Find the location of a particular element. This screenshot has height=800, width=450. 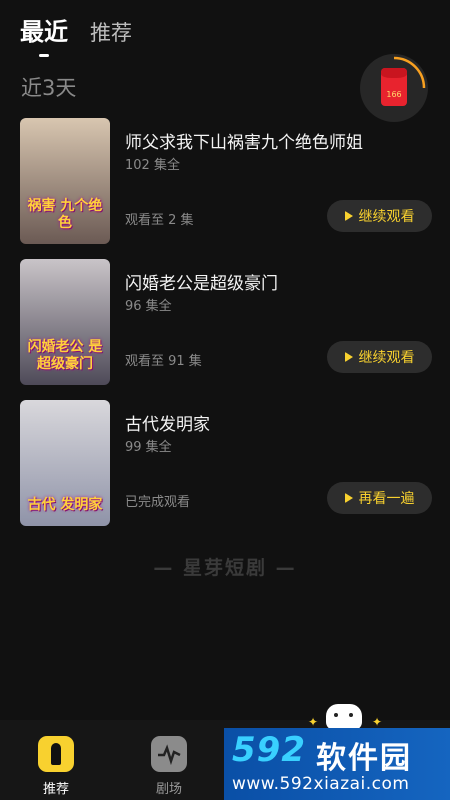

watch-progress: 已完成观看 is located at coordinates (158, 502).